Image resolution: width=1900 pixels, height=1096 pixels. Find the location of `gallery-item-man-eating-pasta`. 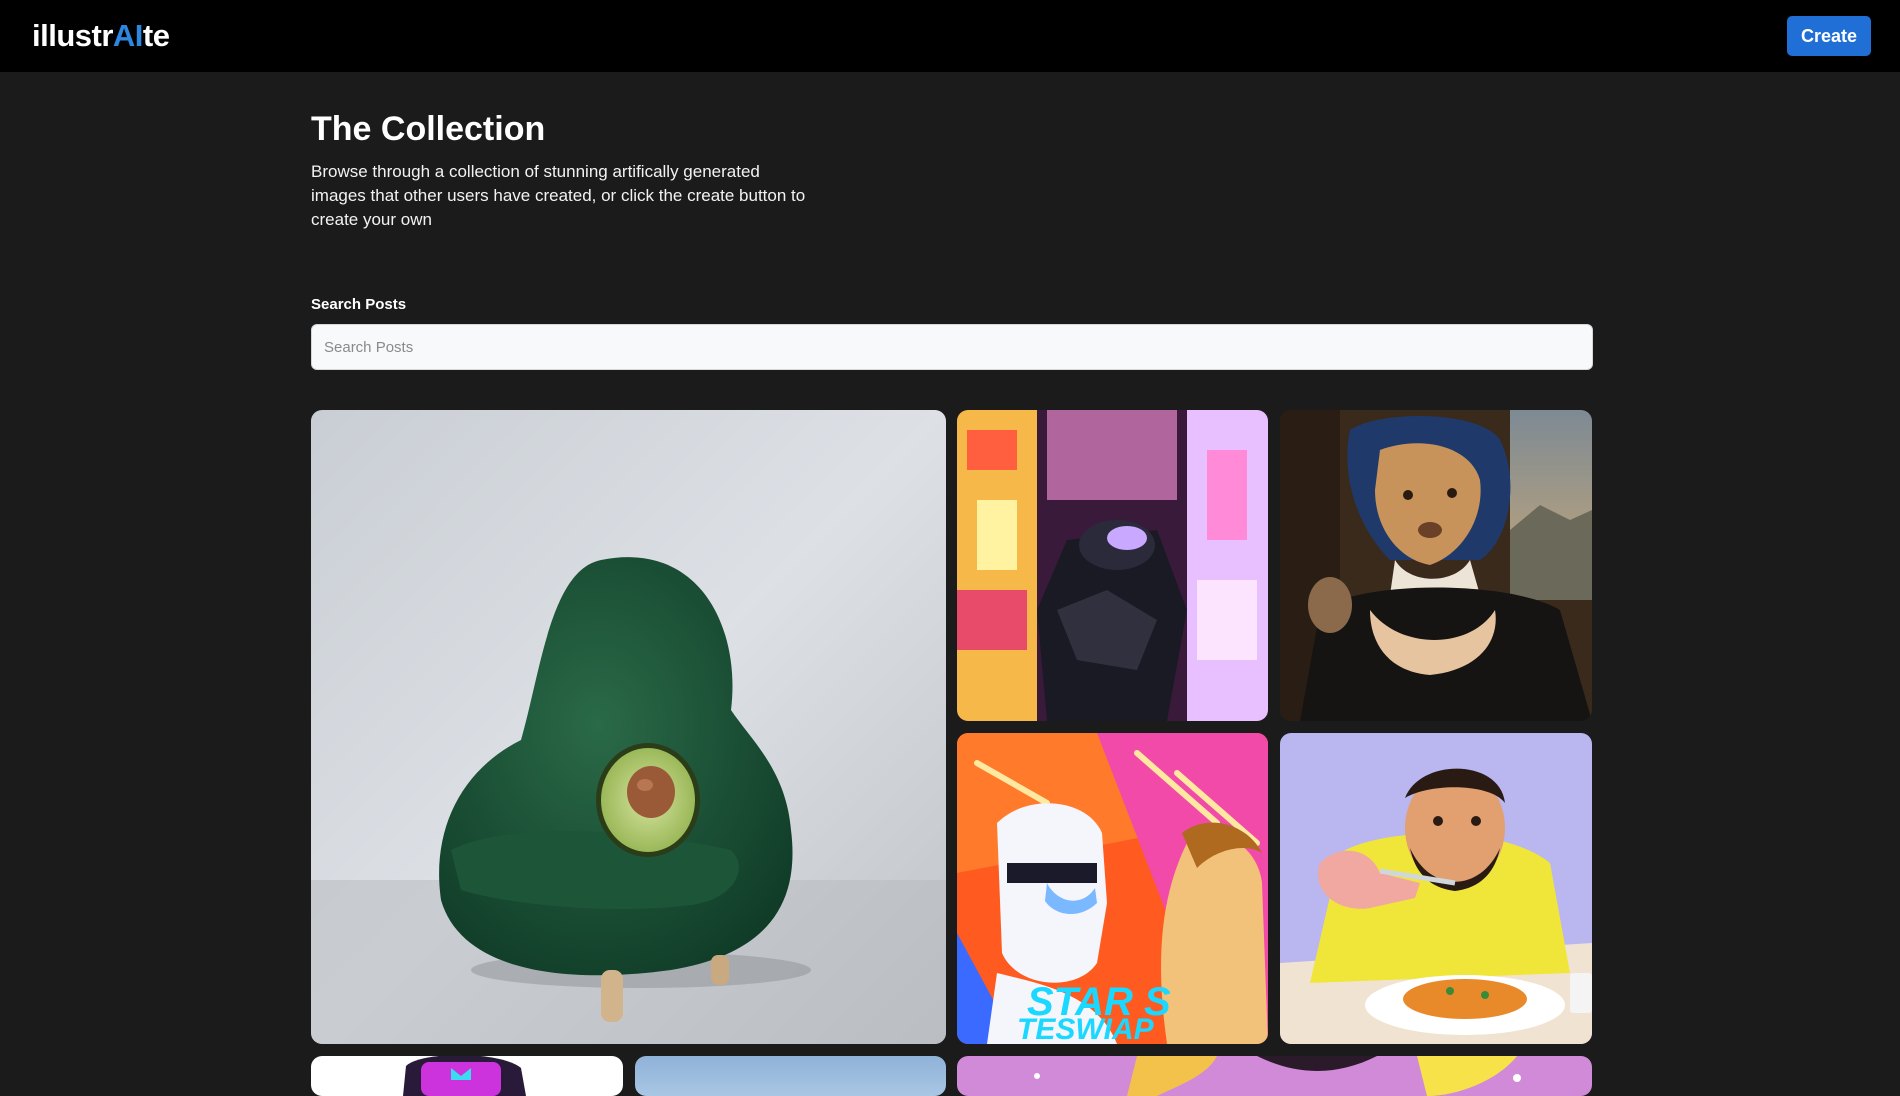

gallery-item-man-eating-pasta is located at coordinates (1436, 888).